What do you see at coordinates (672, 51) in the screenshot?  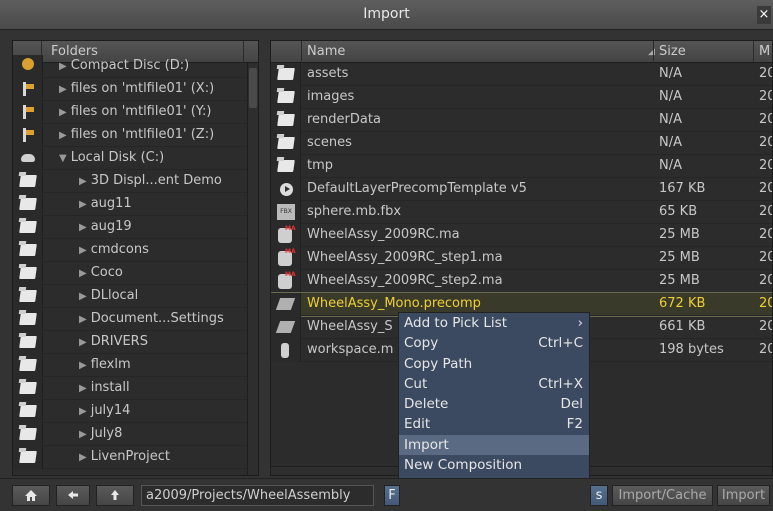 I see `column-size: Size` at bounding box center [672, 51].